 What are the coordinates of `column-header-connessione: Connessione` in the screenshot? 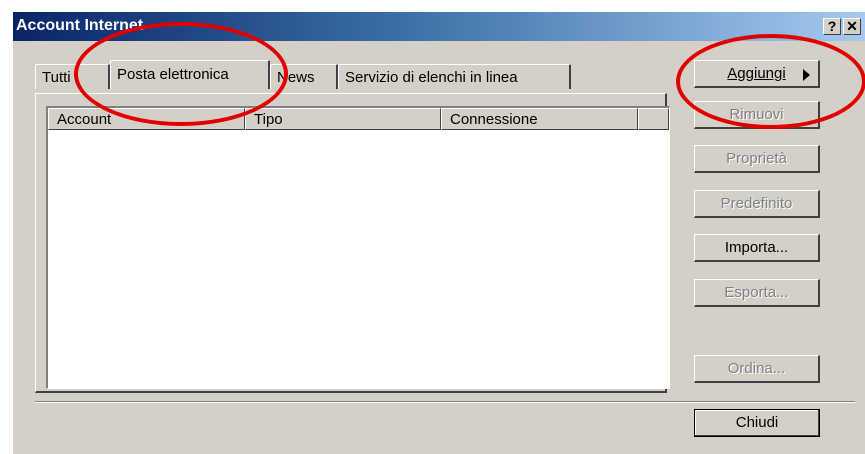 It's located at (539, 119).